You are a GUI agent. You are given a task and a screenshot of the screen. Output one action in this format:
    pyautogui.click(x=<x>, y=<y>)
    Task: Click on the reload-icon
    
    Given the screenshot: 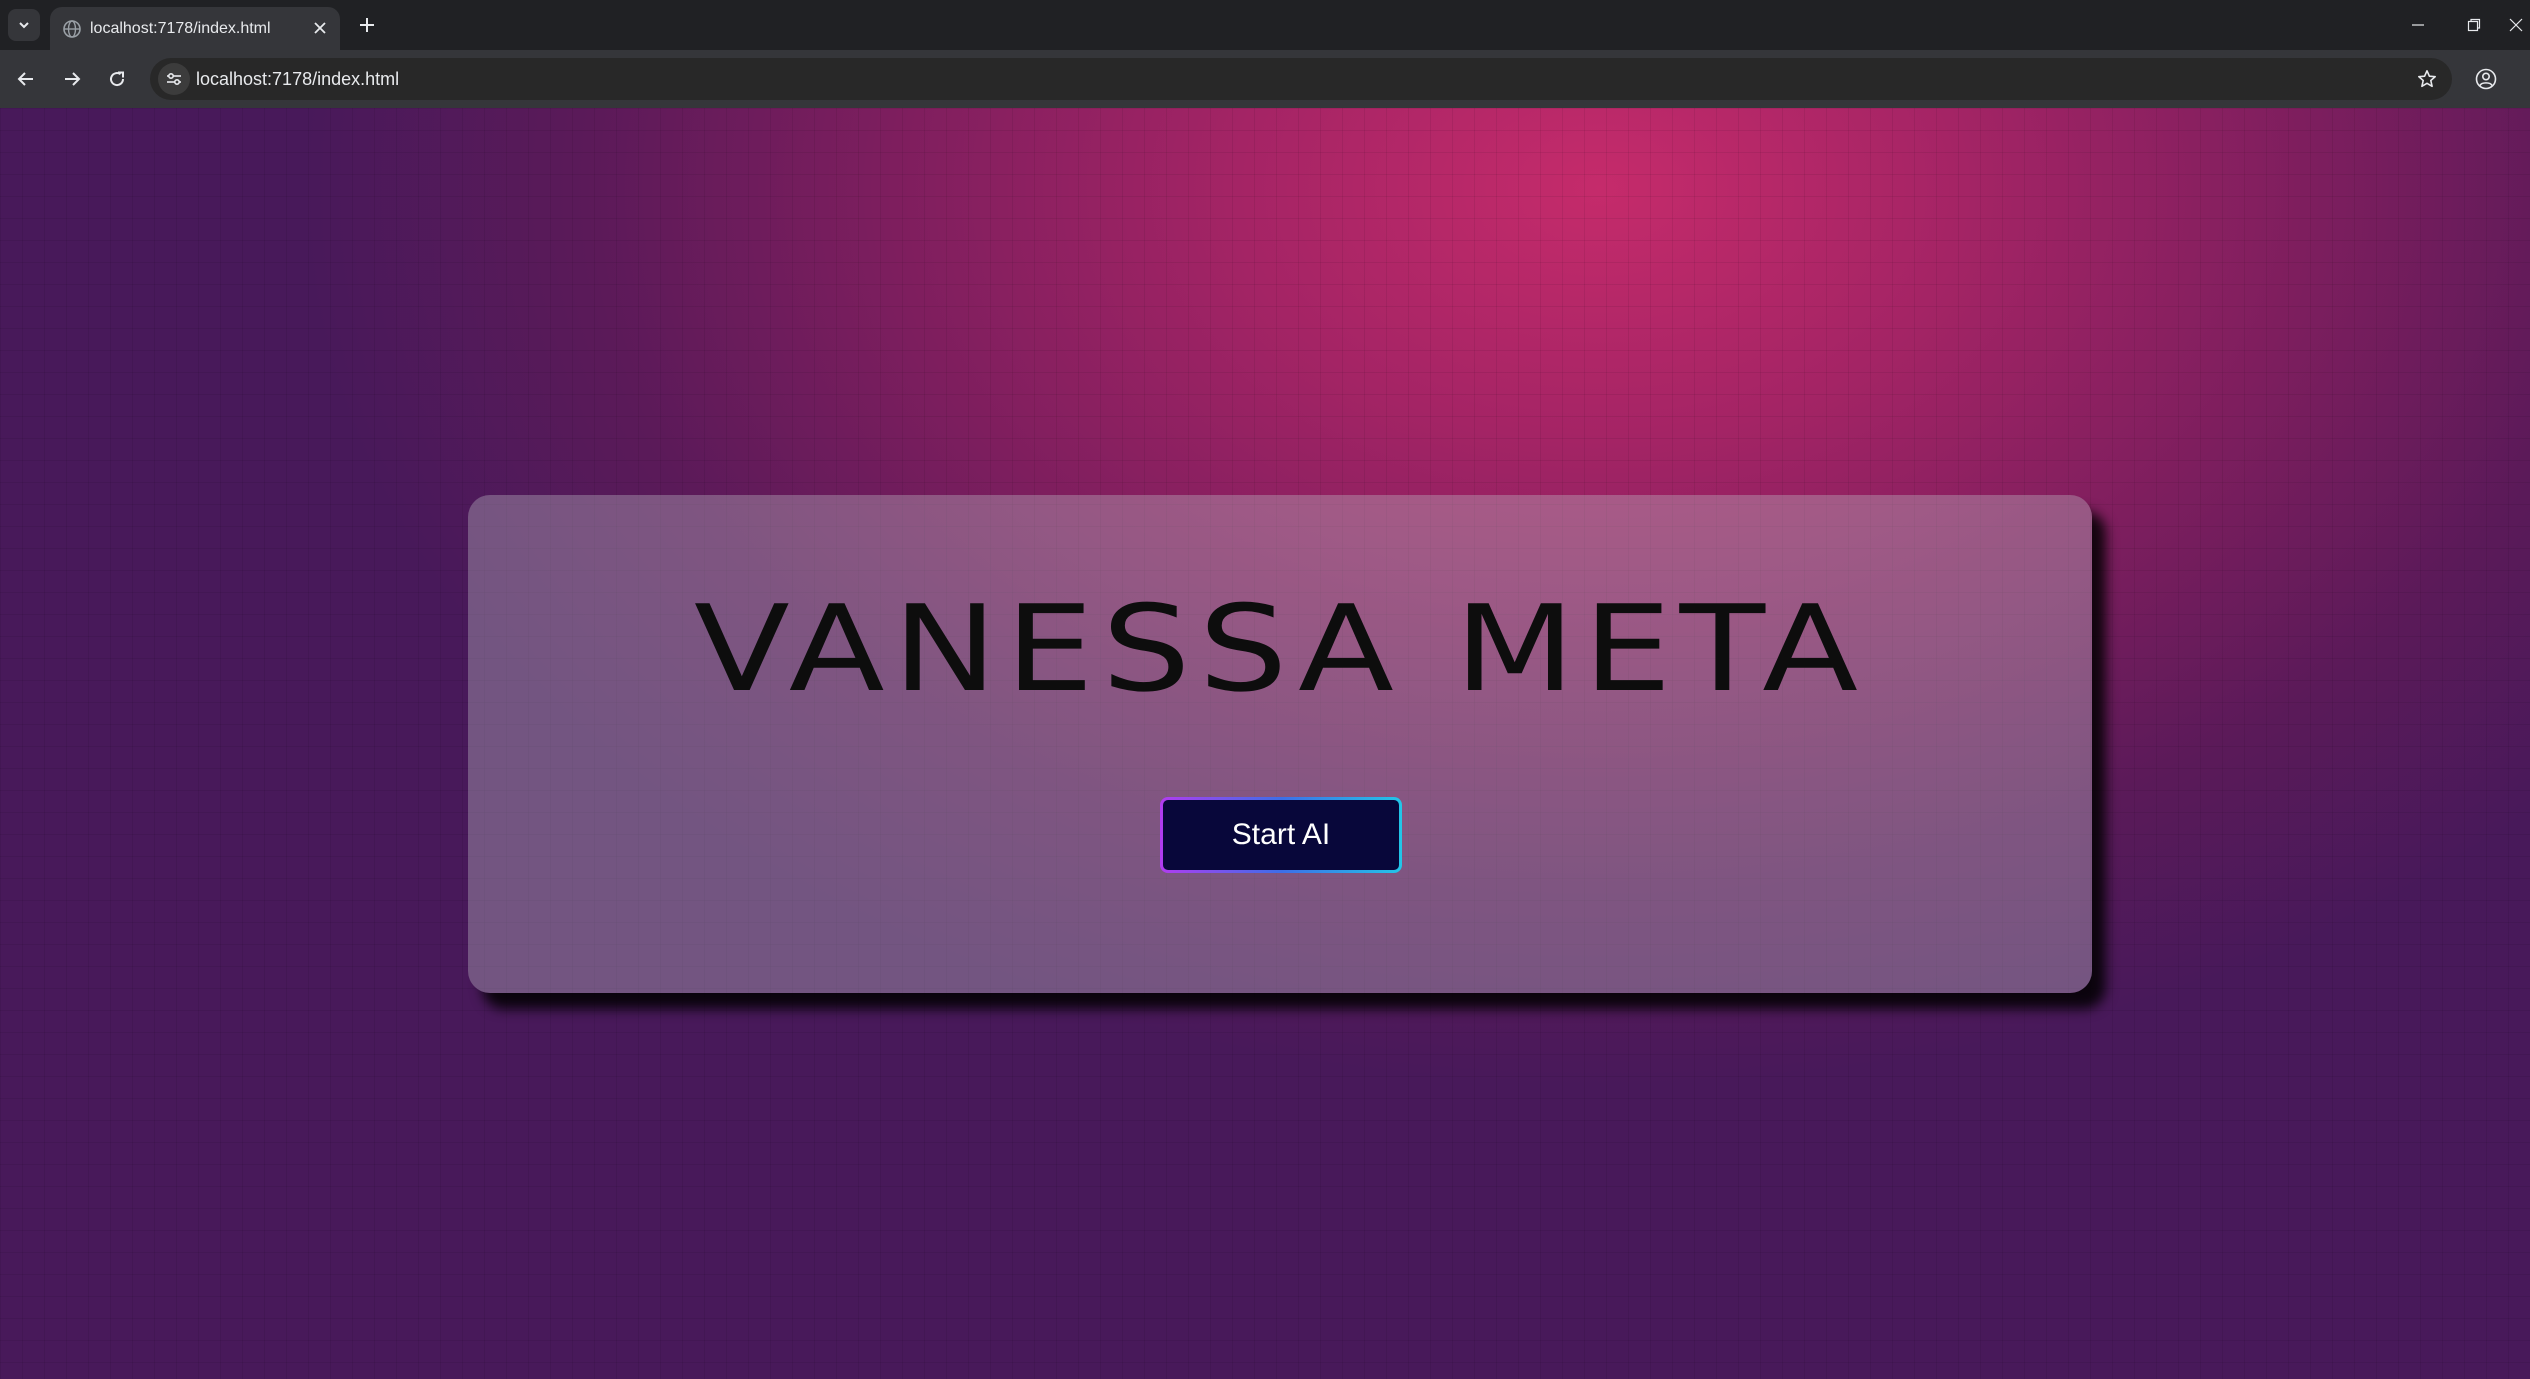 What is the action you would take?
    pyautogui.click(x=117, y=79)
    